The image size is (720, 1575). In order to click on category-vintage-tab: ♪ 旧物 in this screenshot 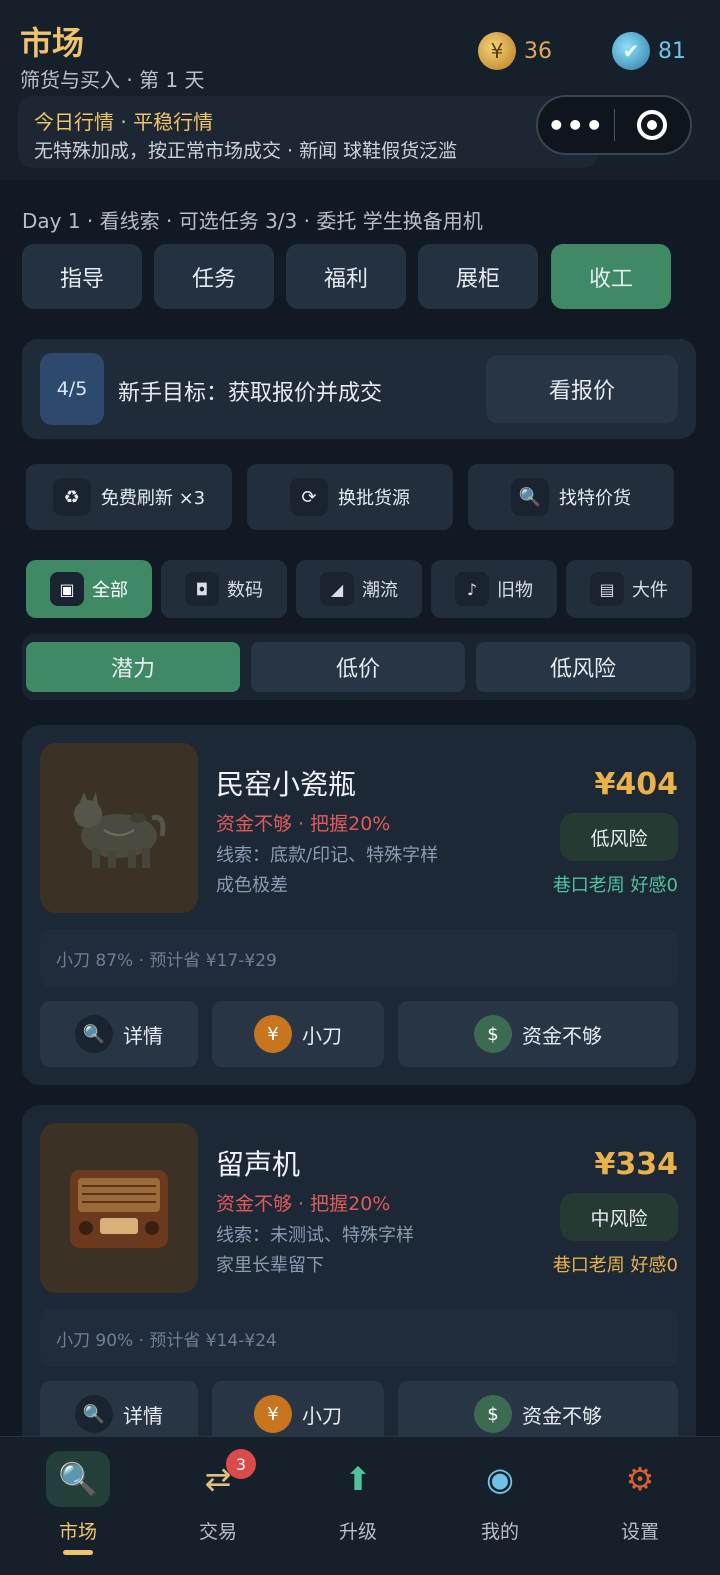, I will do `click(494, 589)`.